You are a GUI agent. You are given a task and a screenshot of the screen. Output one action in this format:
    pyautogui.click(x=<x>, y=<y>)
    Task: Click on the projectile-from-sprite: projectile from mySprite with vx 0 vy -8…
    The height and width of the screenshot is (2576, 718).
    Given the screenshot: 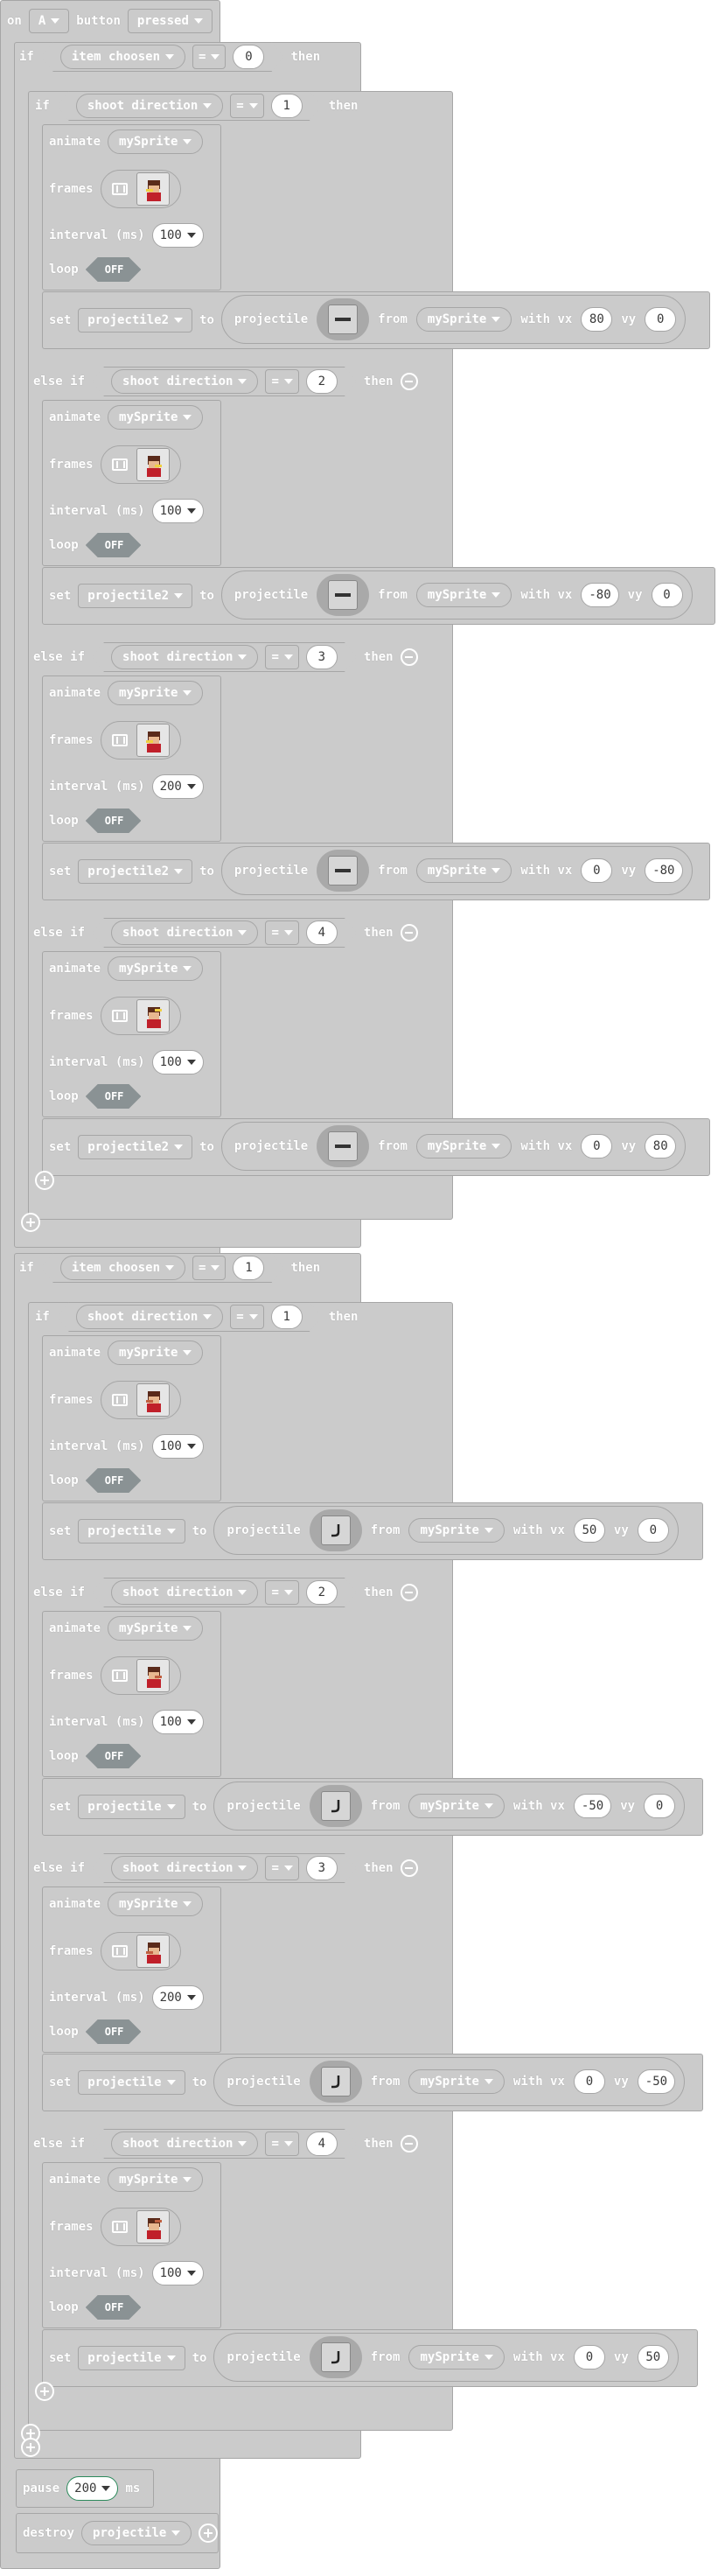 What is the action you would take?
    pyautogui.click(x=456, y=870)
    